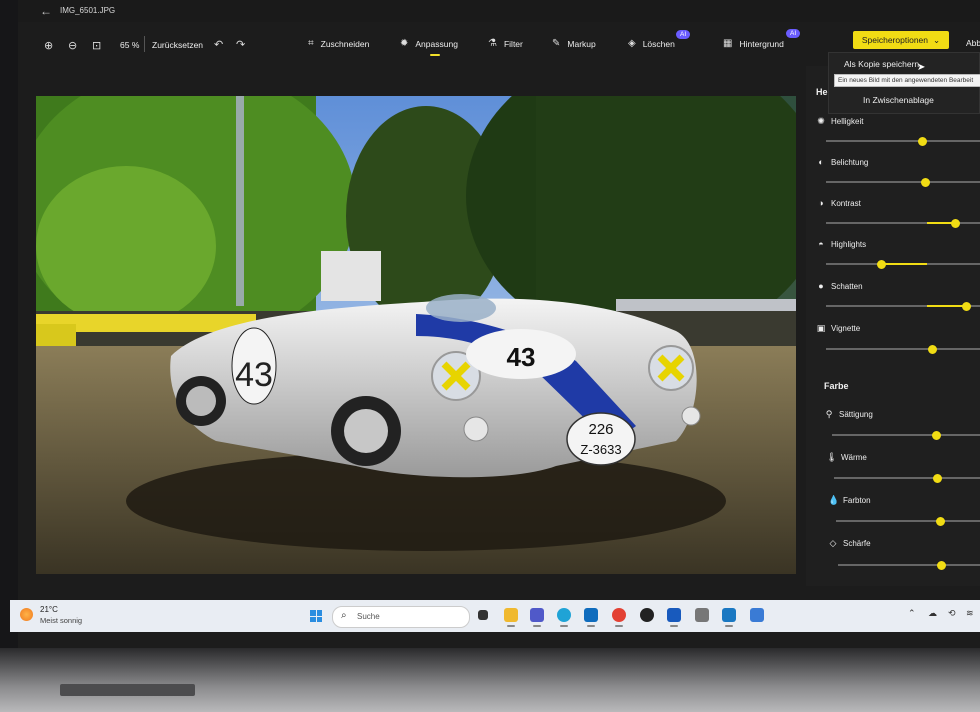 This screenshot has height=712, width=980. I want to click on reset-button: Zurücksetzen, so click(177, 45).